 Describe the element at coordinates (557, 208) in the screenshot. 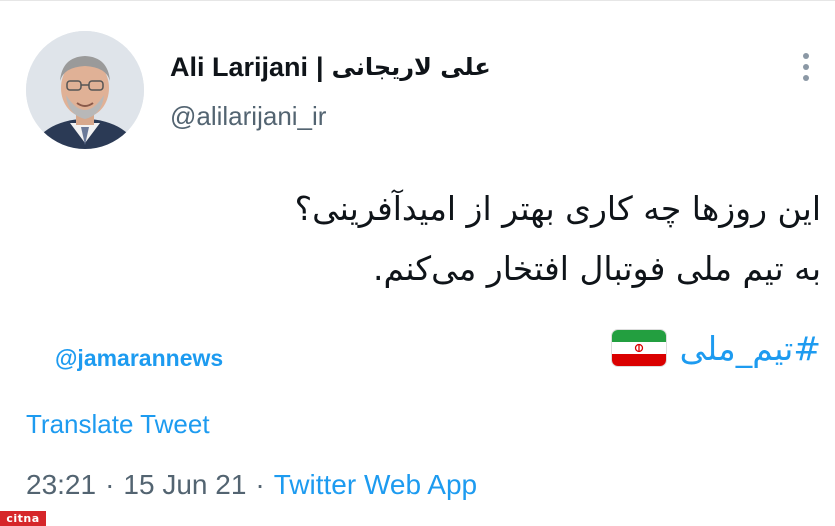

I see `tweet-line: این روزها چه کاری بهتر از امیدآفرینی؟` at that location.